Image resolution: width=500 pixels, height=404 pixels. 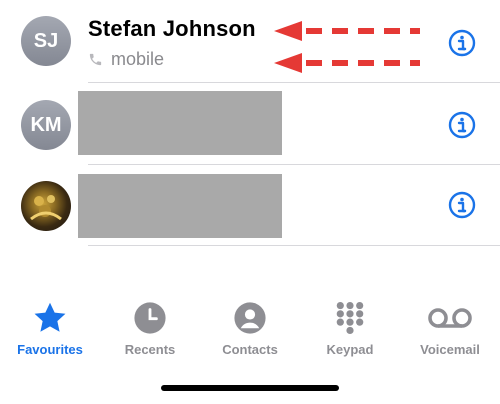 What do you see at coordinates (250, 388) in the screenshot?
I see `home-indicator` at bounding box center [250, 388].